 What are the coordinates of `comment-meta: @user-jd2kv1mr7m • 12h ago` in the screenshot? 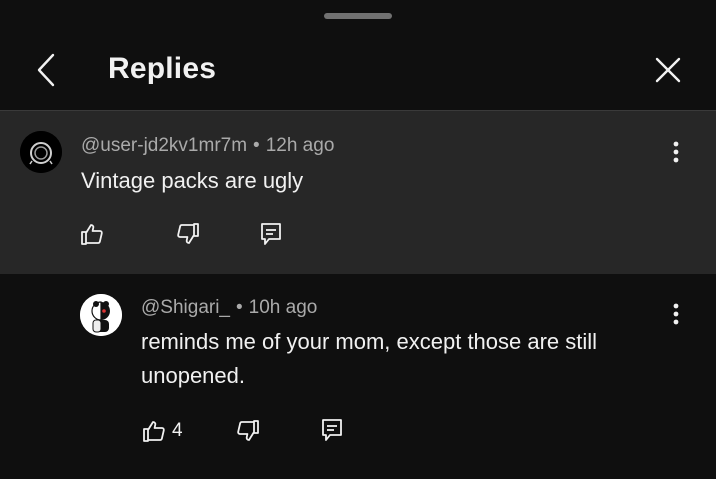 It's located at (207, 146).